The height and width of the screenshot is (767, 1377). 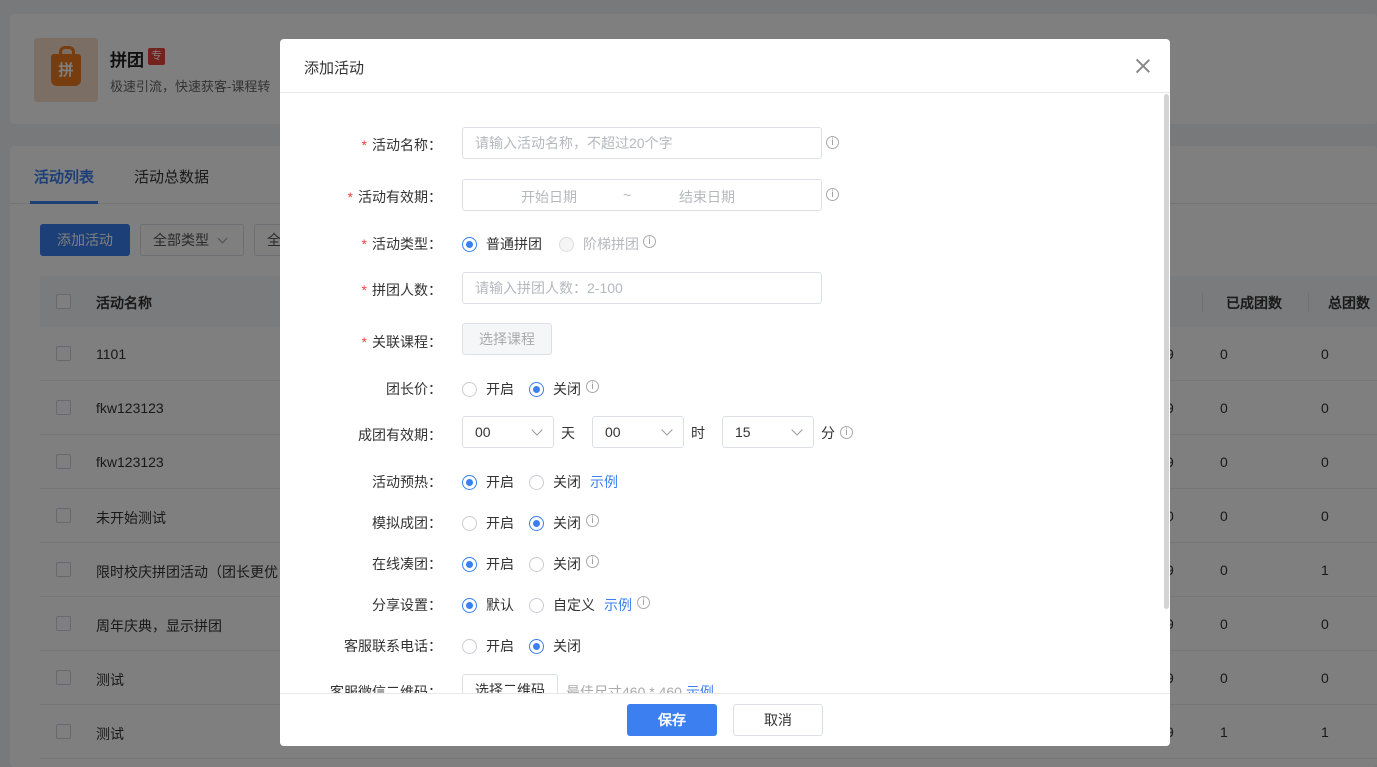 What do you see at coordinates (568, 433) in the screenshot?
I see `days-unit: 天` at bounding box center [568, 433].